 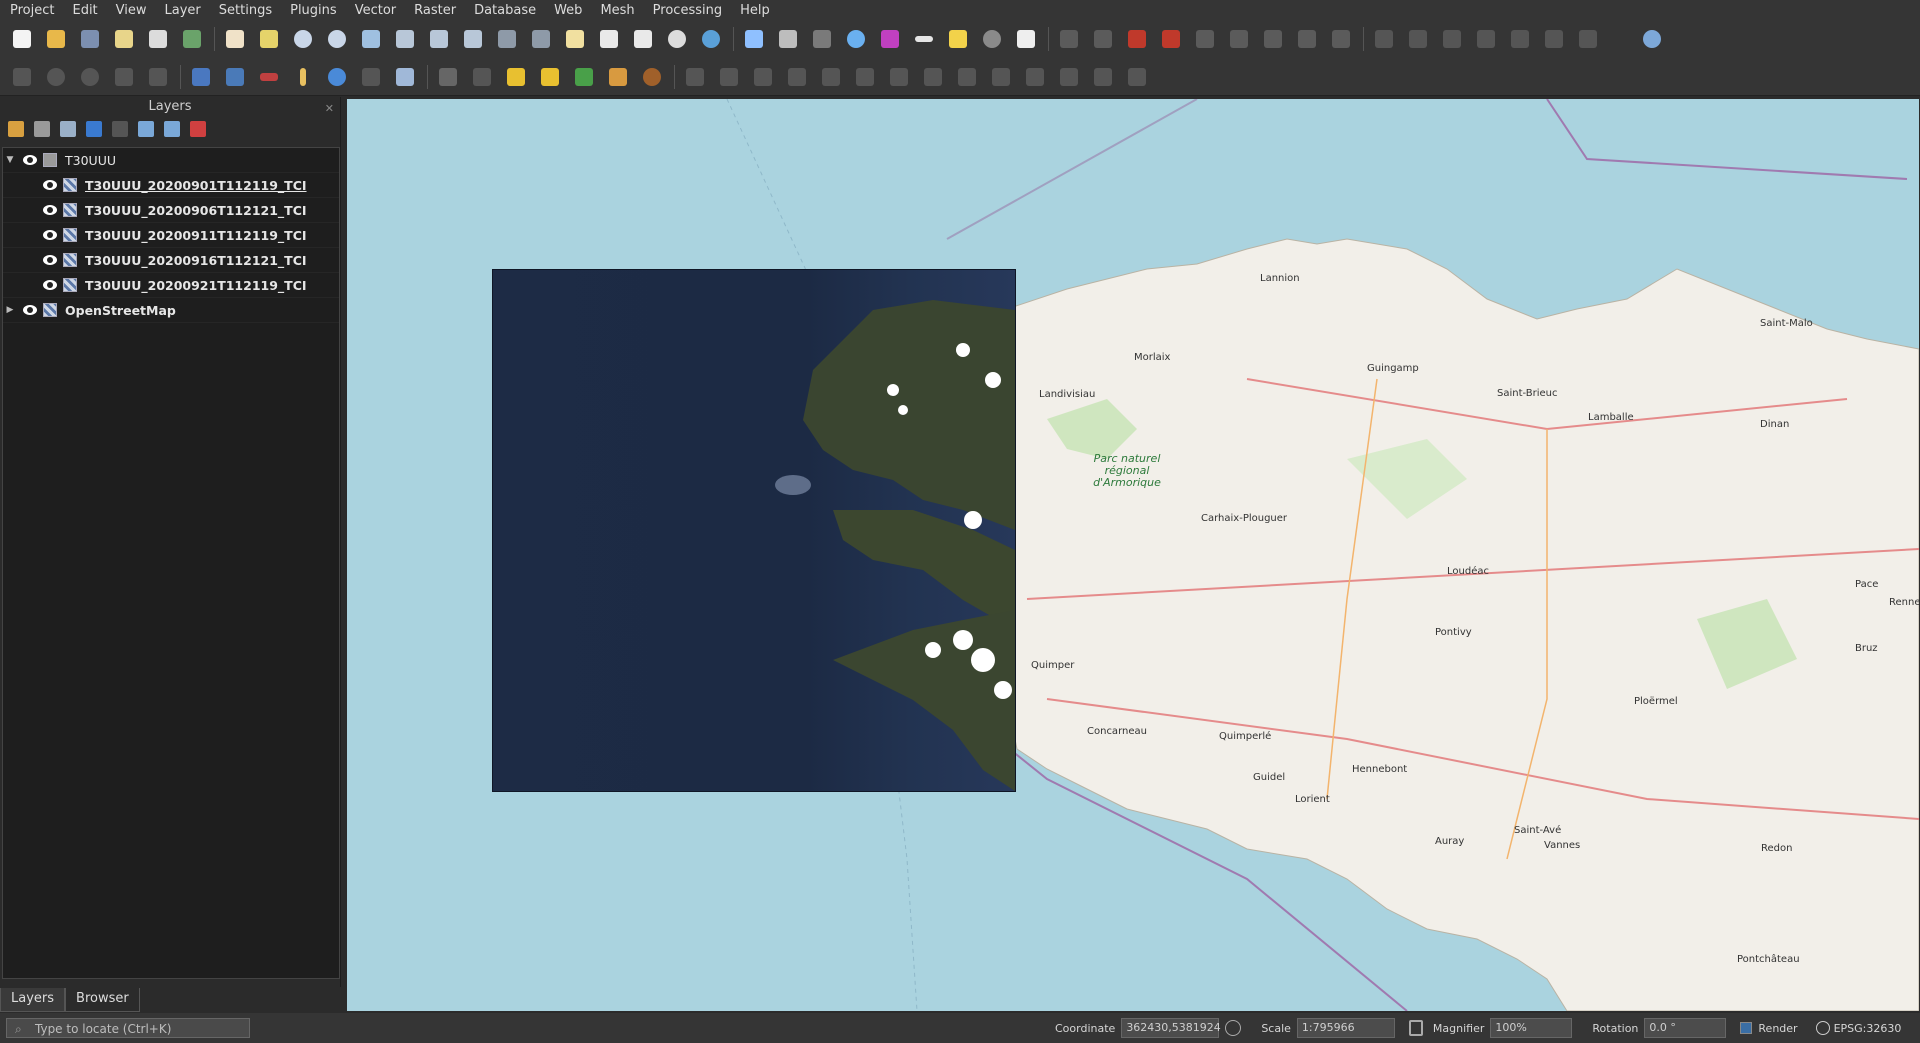 What do you see at coordinates (1069, 39) in the screenshot?
I see `label-tool-icon` at bounding box center [1069, 39].